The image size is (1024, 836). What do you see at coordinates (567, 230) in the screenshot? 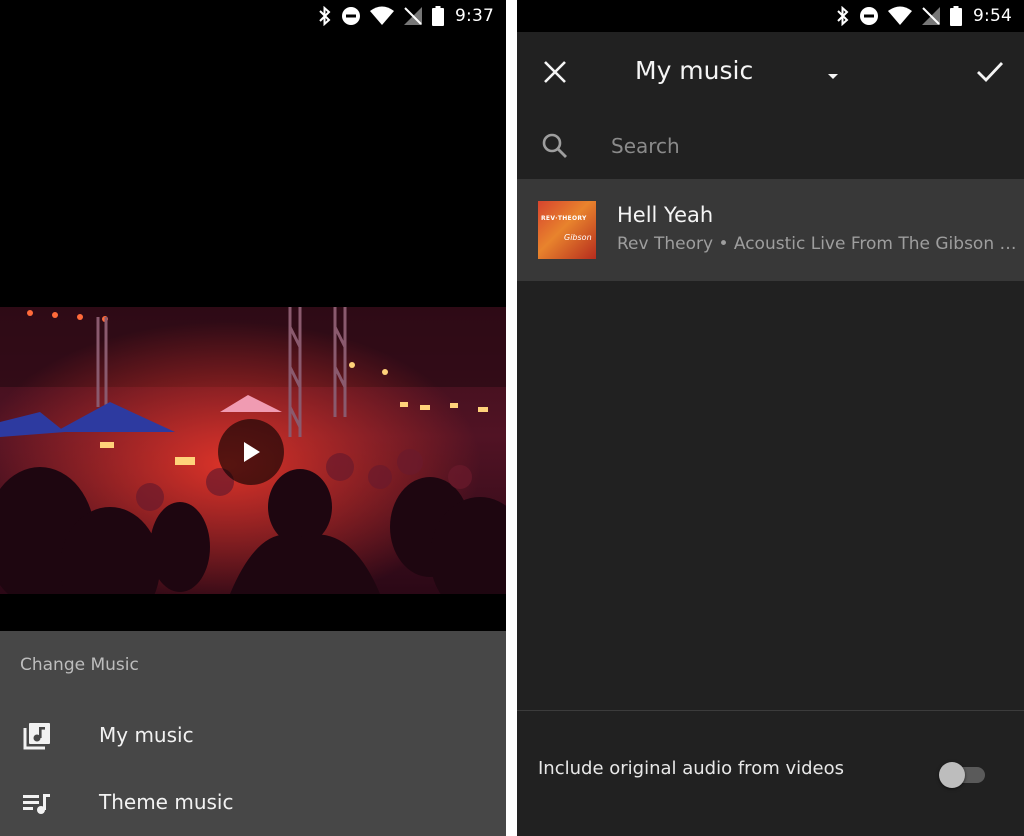
I see `album-art: REV·THEORY Gibson` at bounding box center [567, 230].